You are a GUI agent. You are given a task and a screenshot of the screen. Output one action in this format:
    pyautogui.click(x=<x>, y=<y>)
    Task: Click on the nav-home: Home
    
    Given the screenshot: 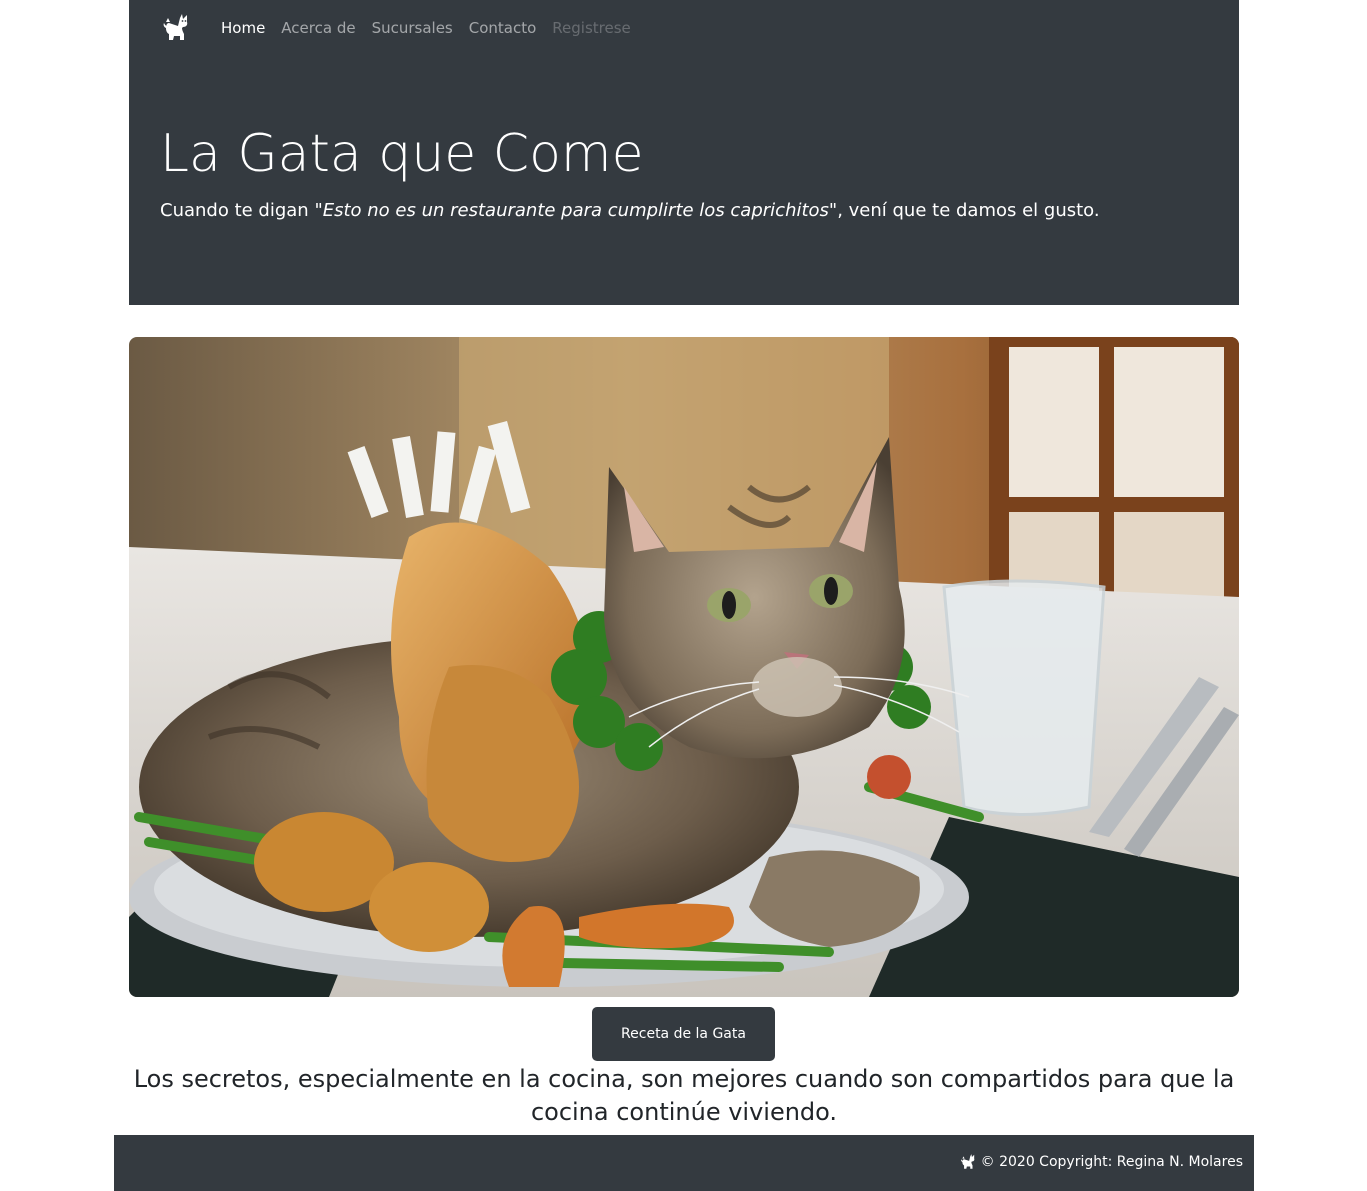 What is the action you would take?
    pyautogui.click(x=243, y=28)
    